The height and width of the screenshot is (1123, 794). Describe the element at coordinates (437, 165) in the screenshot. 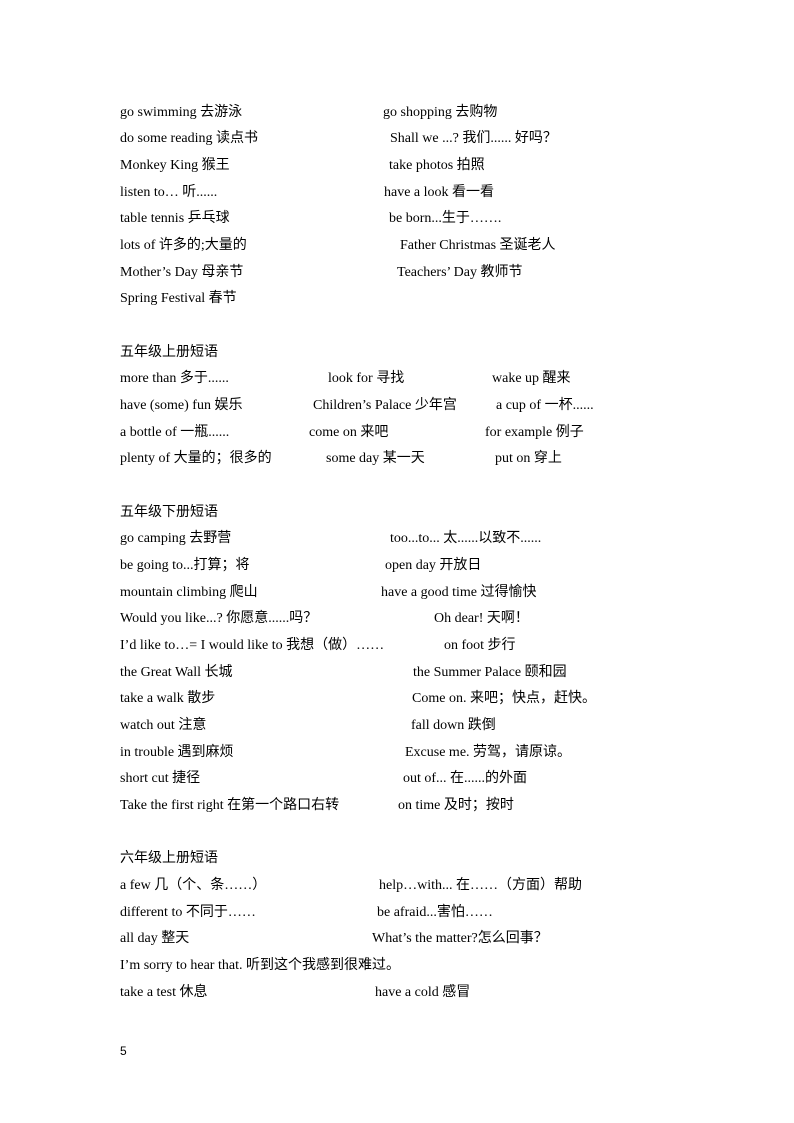

I see `phrase: take photos 拍照` at that location.